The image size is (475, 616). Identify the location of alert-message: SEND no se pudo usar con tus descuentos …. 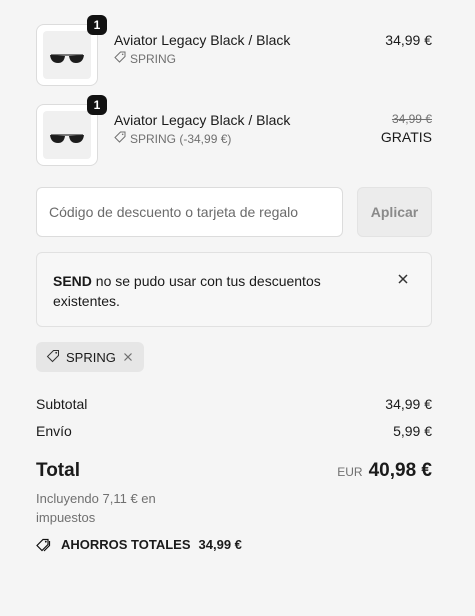
(203, 291).